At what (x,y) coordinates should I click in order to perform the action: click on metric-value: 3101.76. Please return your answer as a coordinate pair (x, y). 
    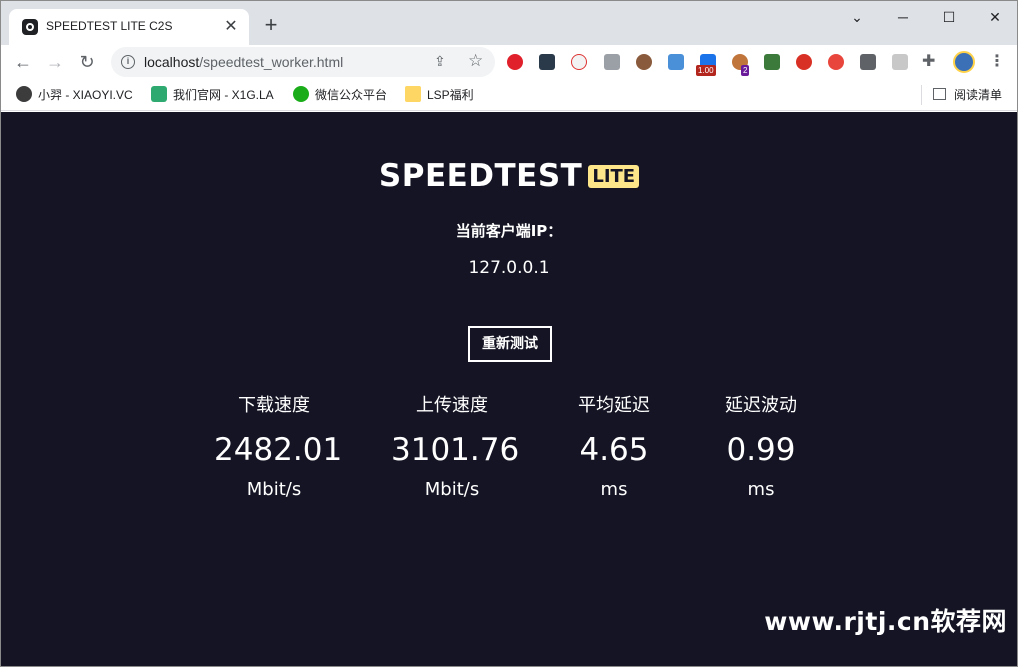
    Looking at the image, I should click on (455, 450).